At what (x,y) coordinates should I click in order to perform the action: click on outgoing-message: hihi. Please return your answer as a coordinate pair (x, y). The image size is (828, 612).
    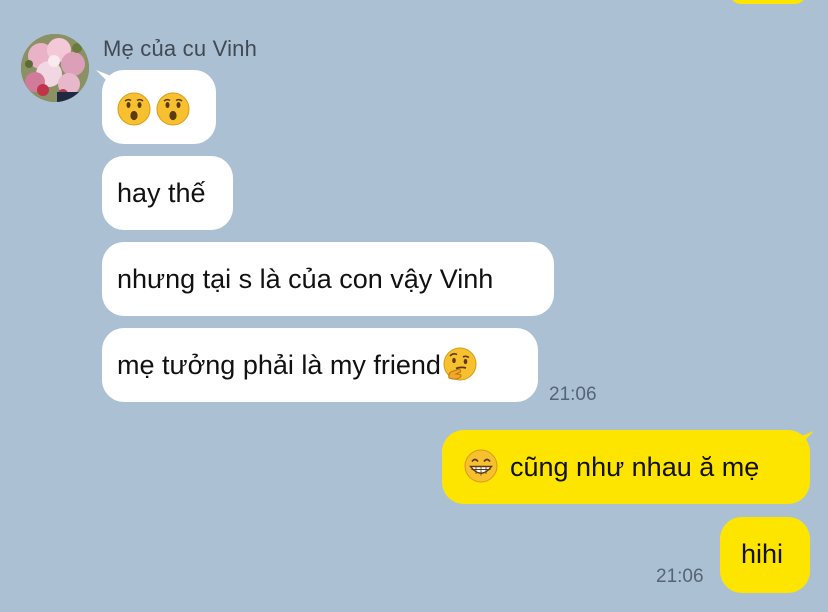
    Looking at the image, I should click on (765, 555).